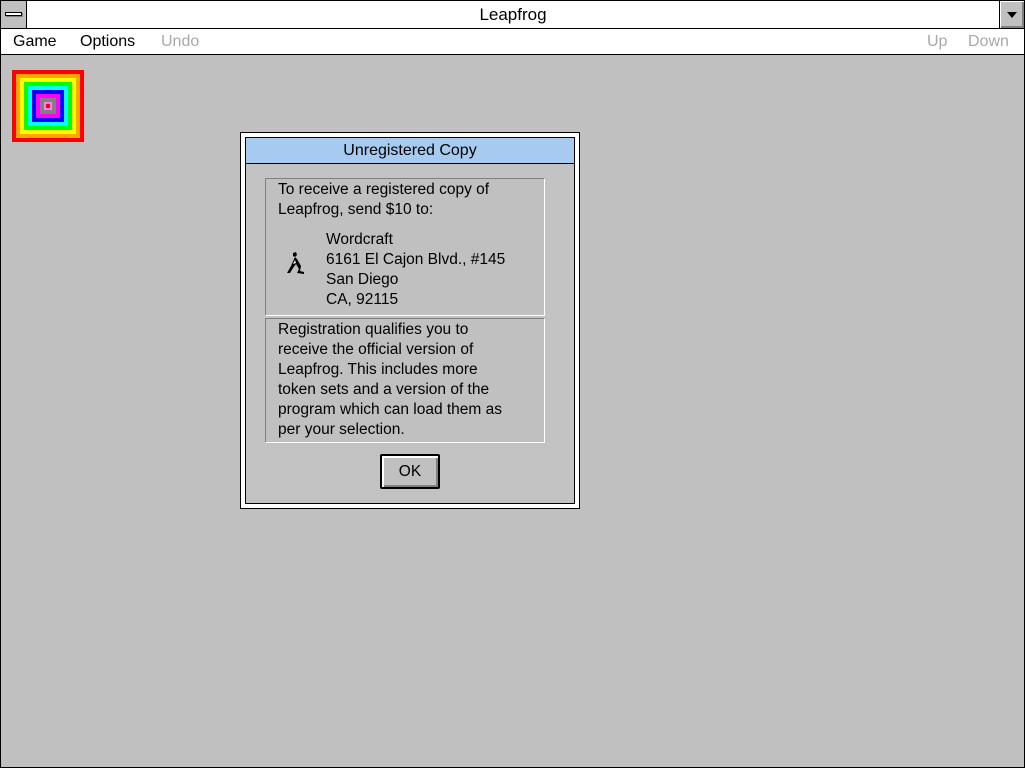  I want to click on body-line: Leapfrog. This includes more, so click(378, 369).